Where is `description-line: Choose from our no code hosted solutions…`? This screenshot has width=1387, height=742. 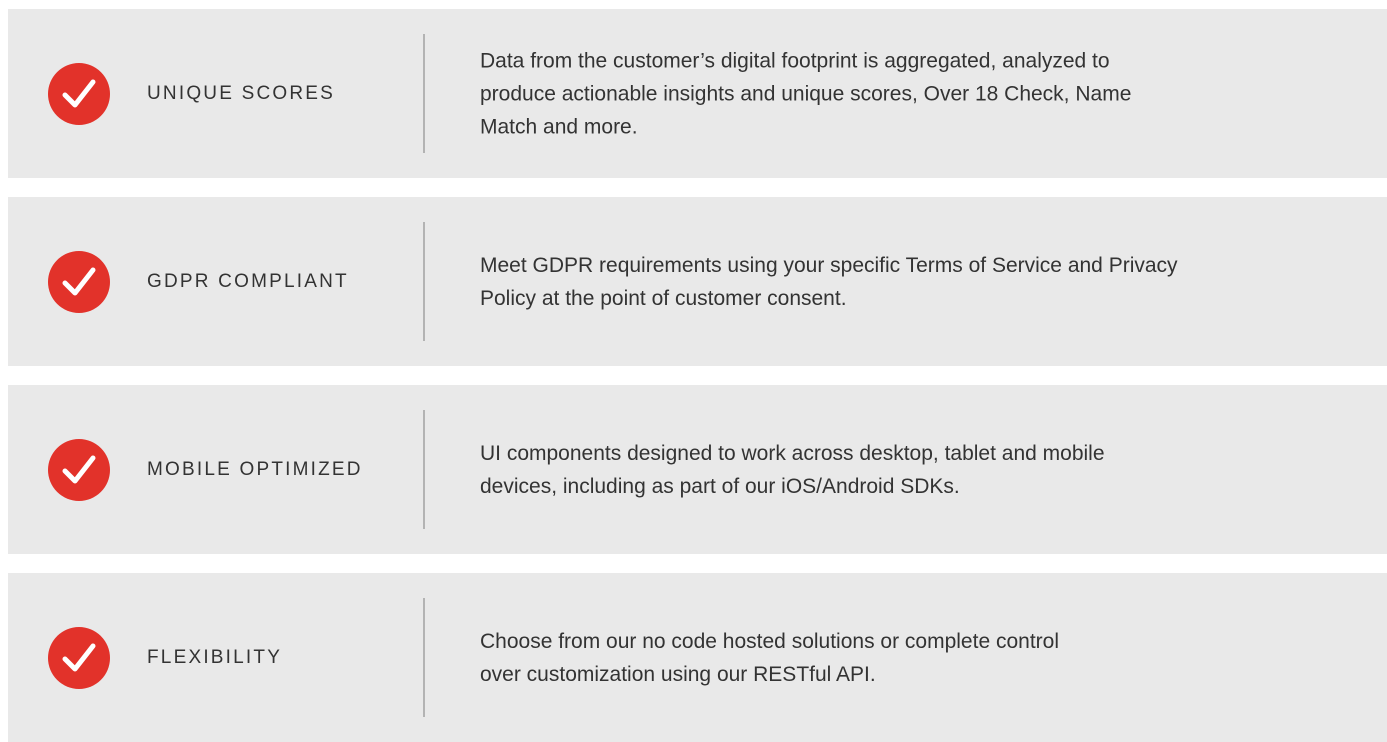
description-line: Choose from our no code hosted solutions… is located at coordinates (769, 641).